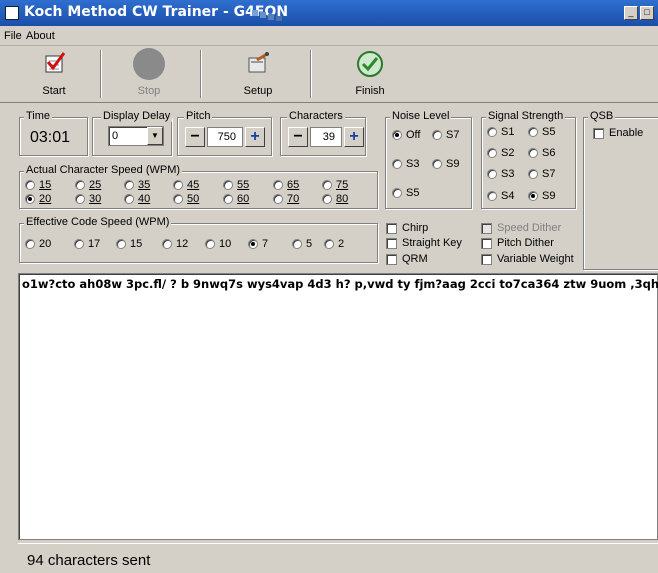  I want to click on actual-speed-radio-75: 75, so click(335, 185).